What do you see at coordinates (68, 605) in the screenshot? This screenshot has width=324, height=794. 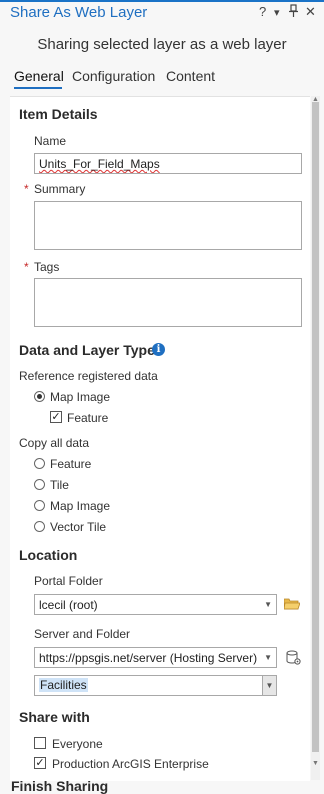 I see `portal-folder-value: lcecil (root)` at bounding box center [68, 605].